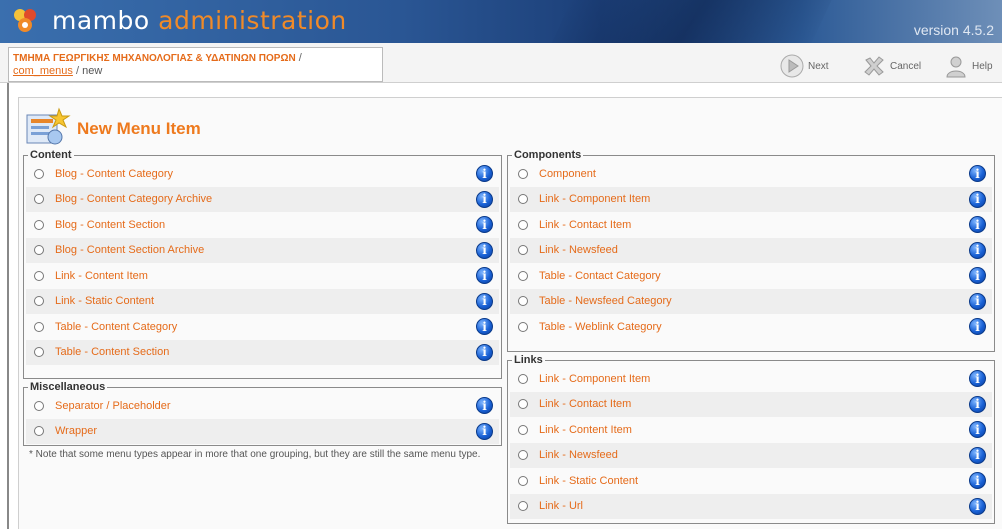 This screenshot has width=1002, height=529. I want to click on next-button: Next, so click(804, 66).